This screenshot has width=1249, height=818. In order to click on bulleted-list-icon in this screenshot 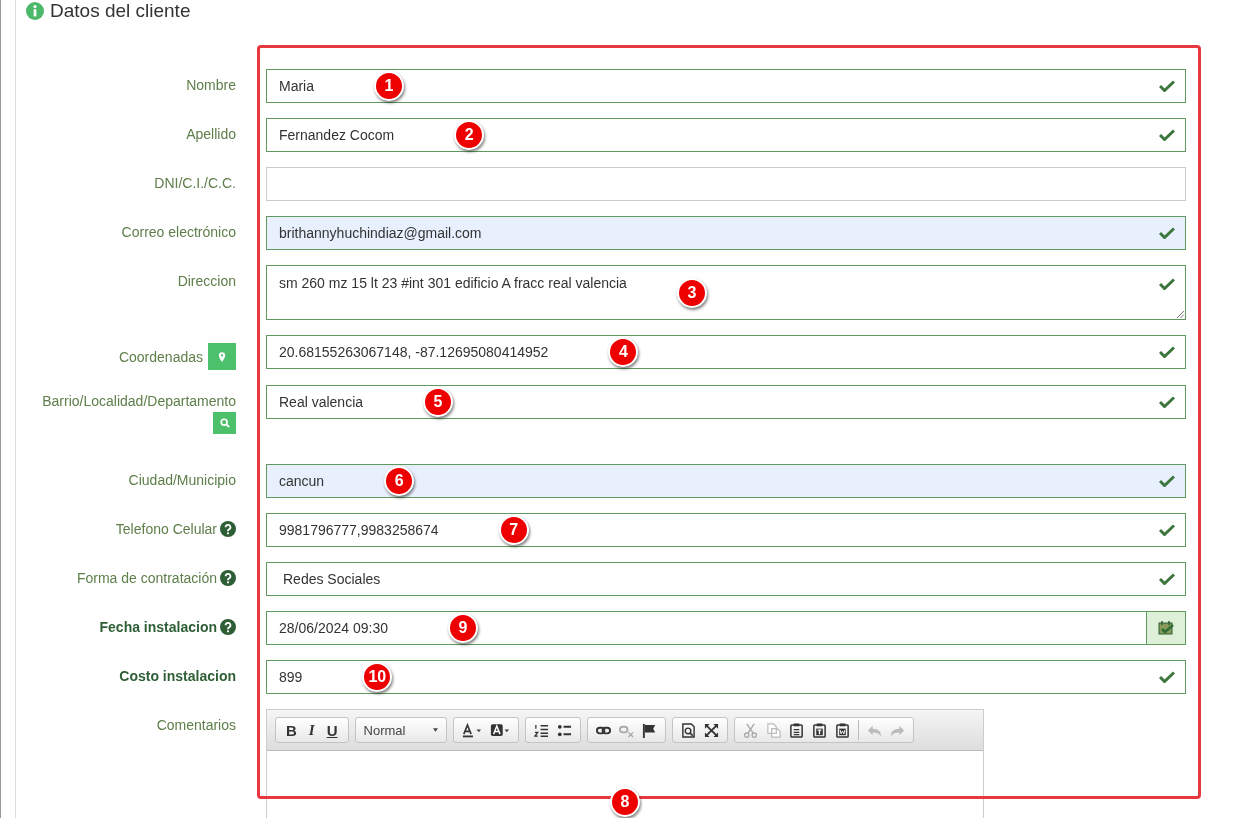, I will do `click(564, 730)`.